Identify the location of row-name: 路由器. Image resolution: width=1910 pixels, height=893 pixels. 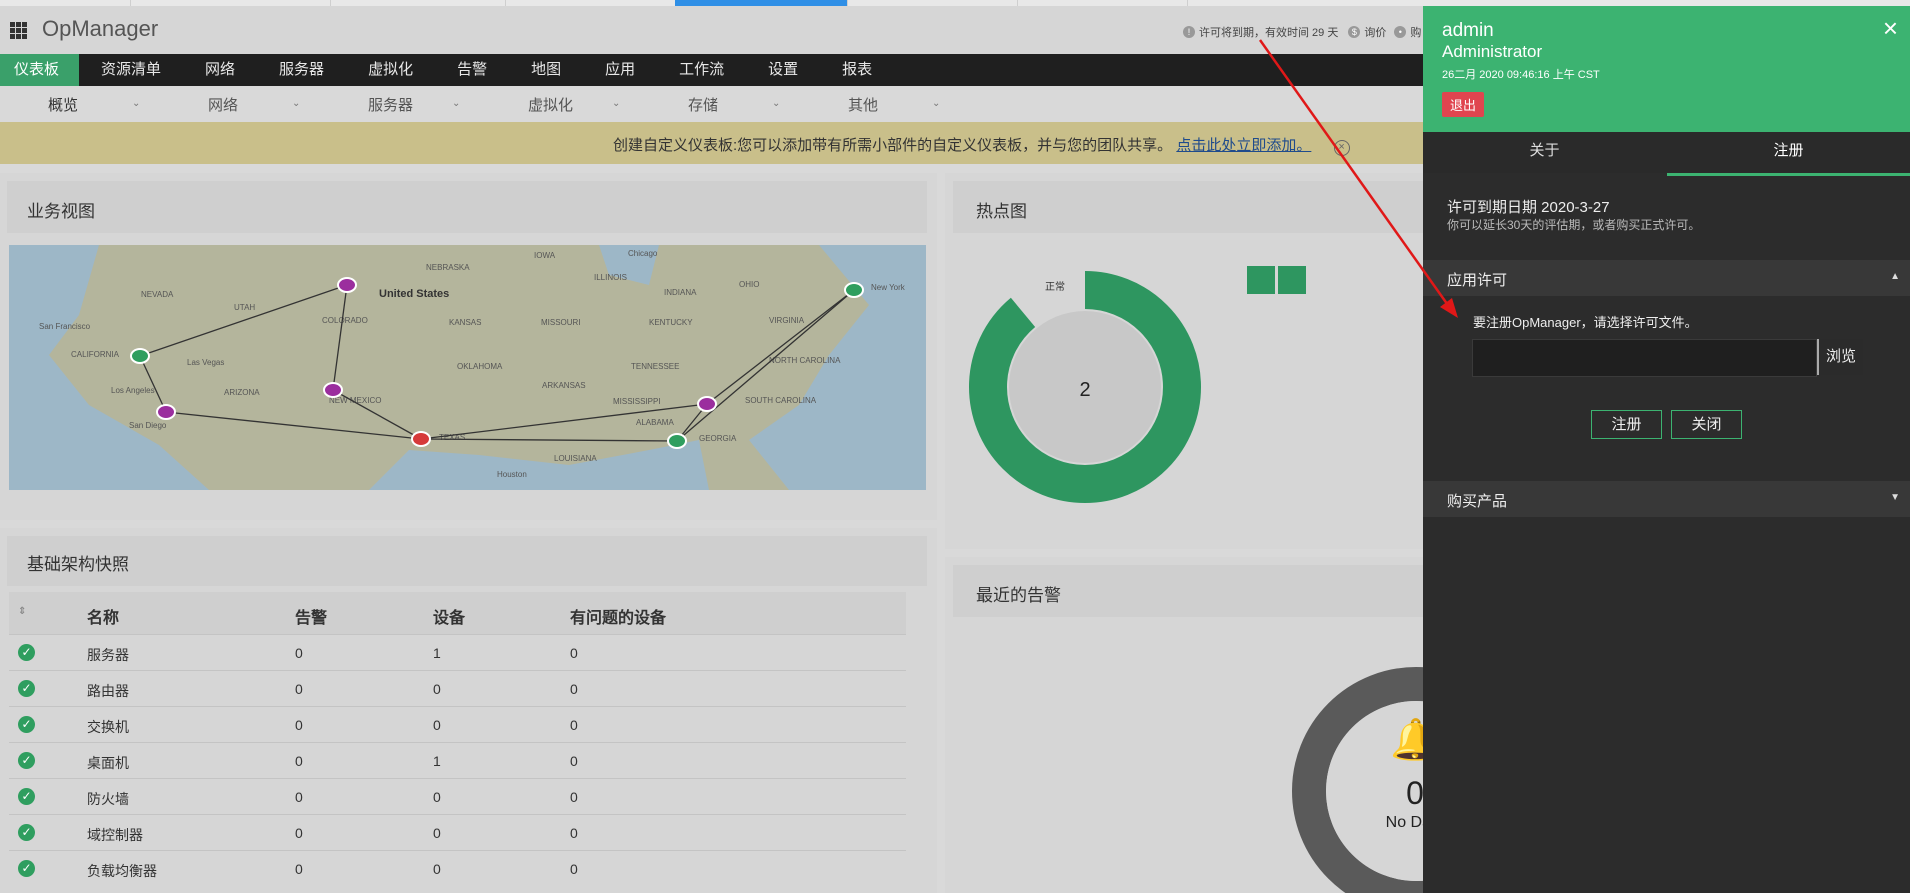
(108, 691).